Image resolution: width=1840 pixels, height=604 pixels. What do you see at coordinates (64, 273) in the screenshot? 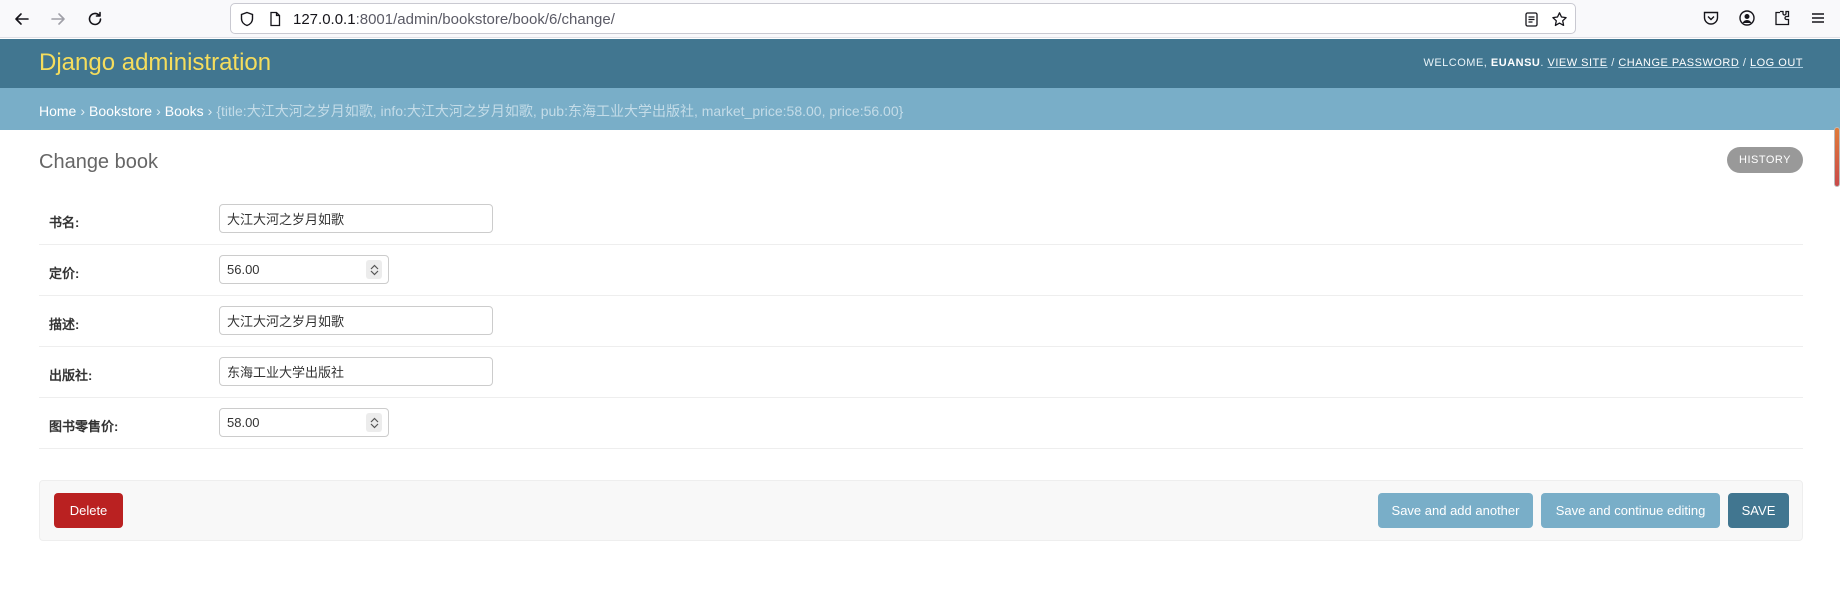
I see `price-label: 定价:` at bounding box center [64, 273].